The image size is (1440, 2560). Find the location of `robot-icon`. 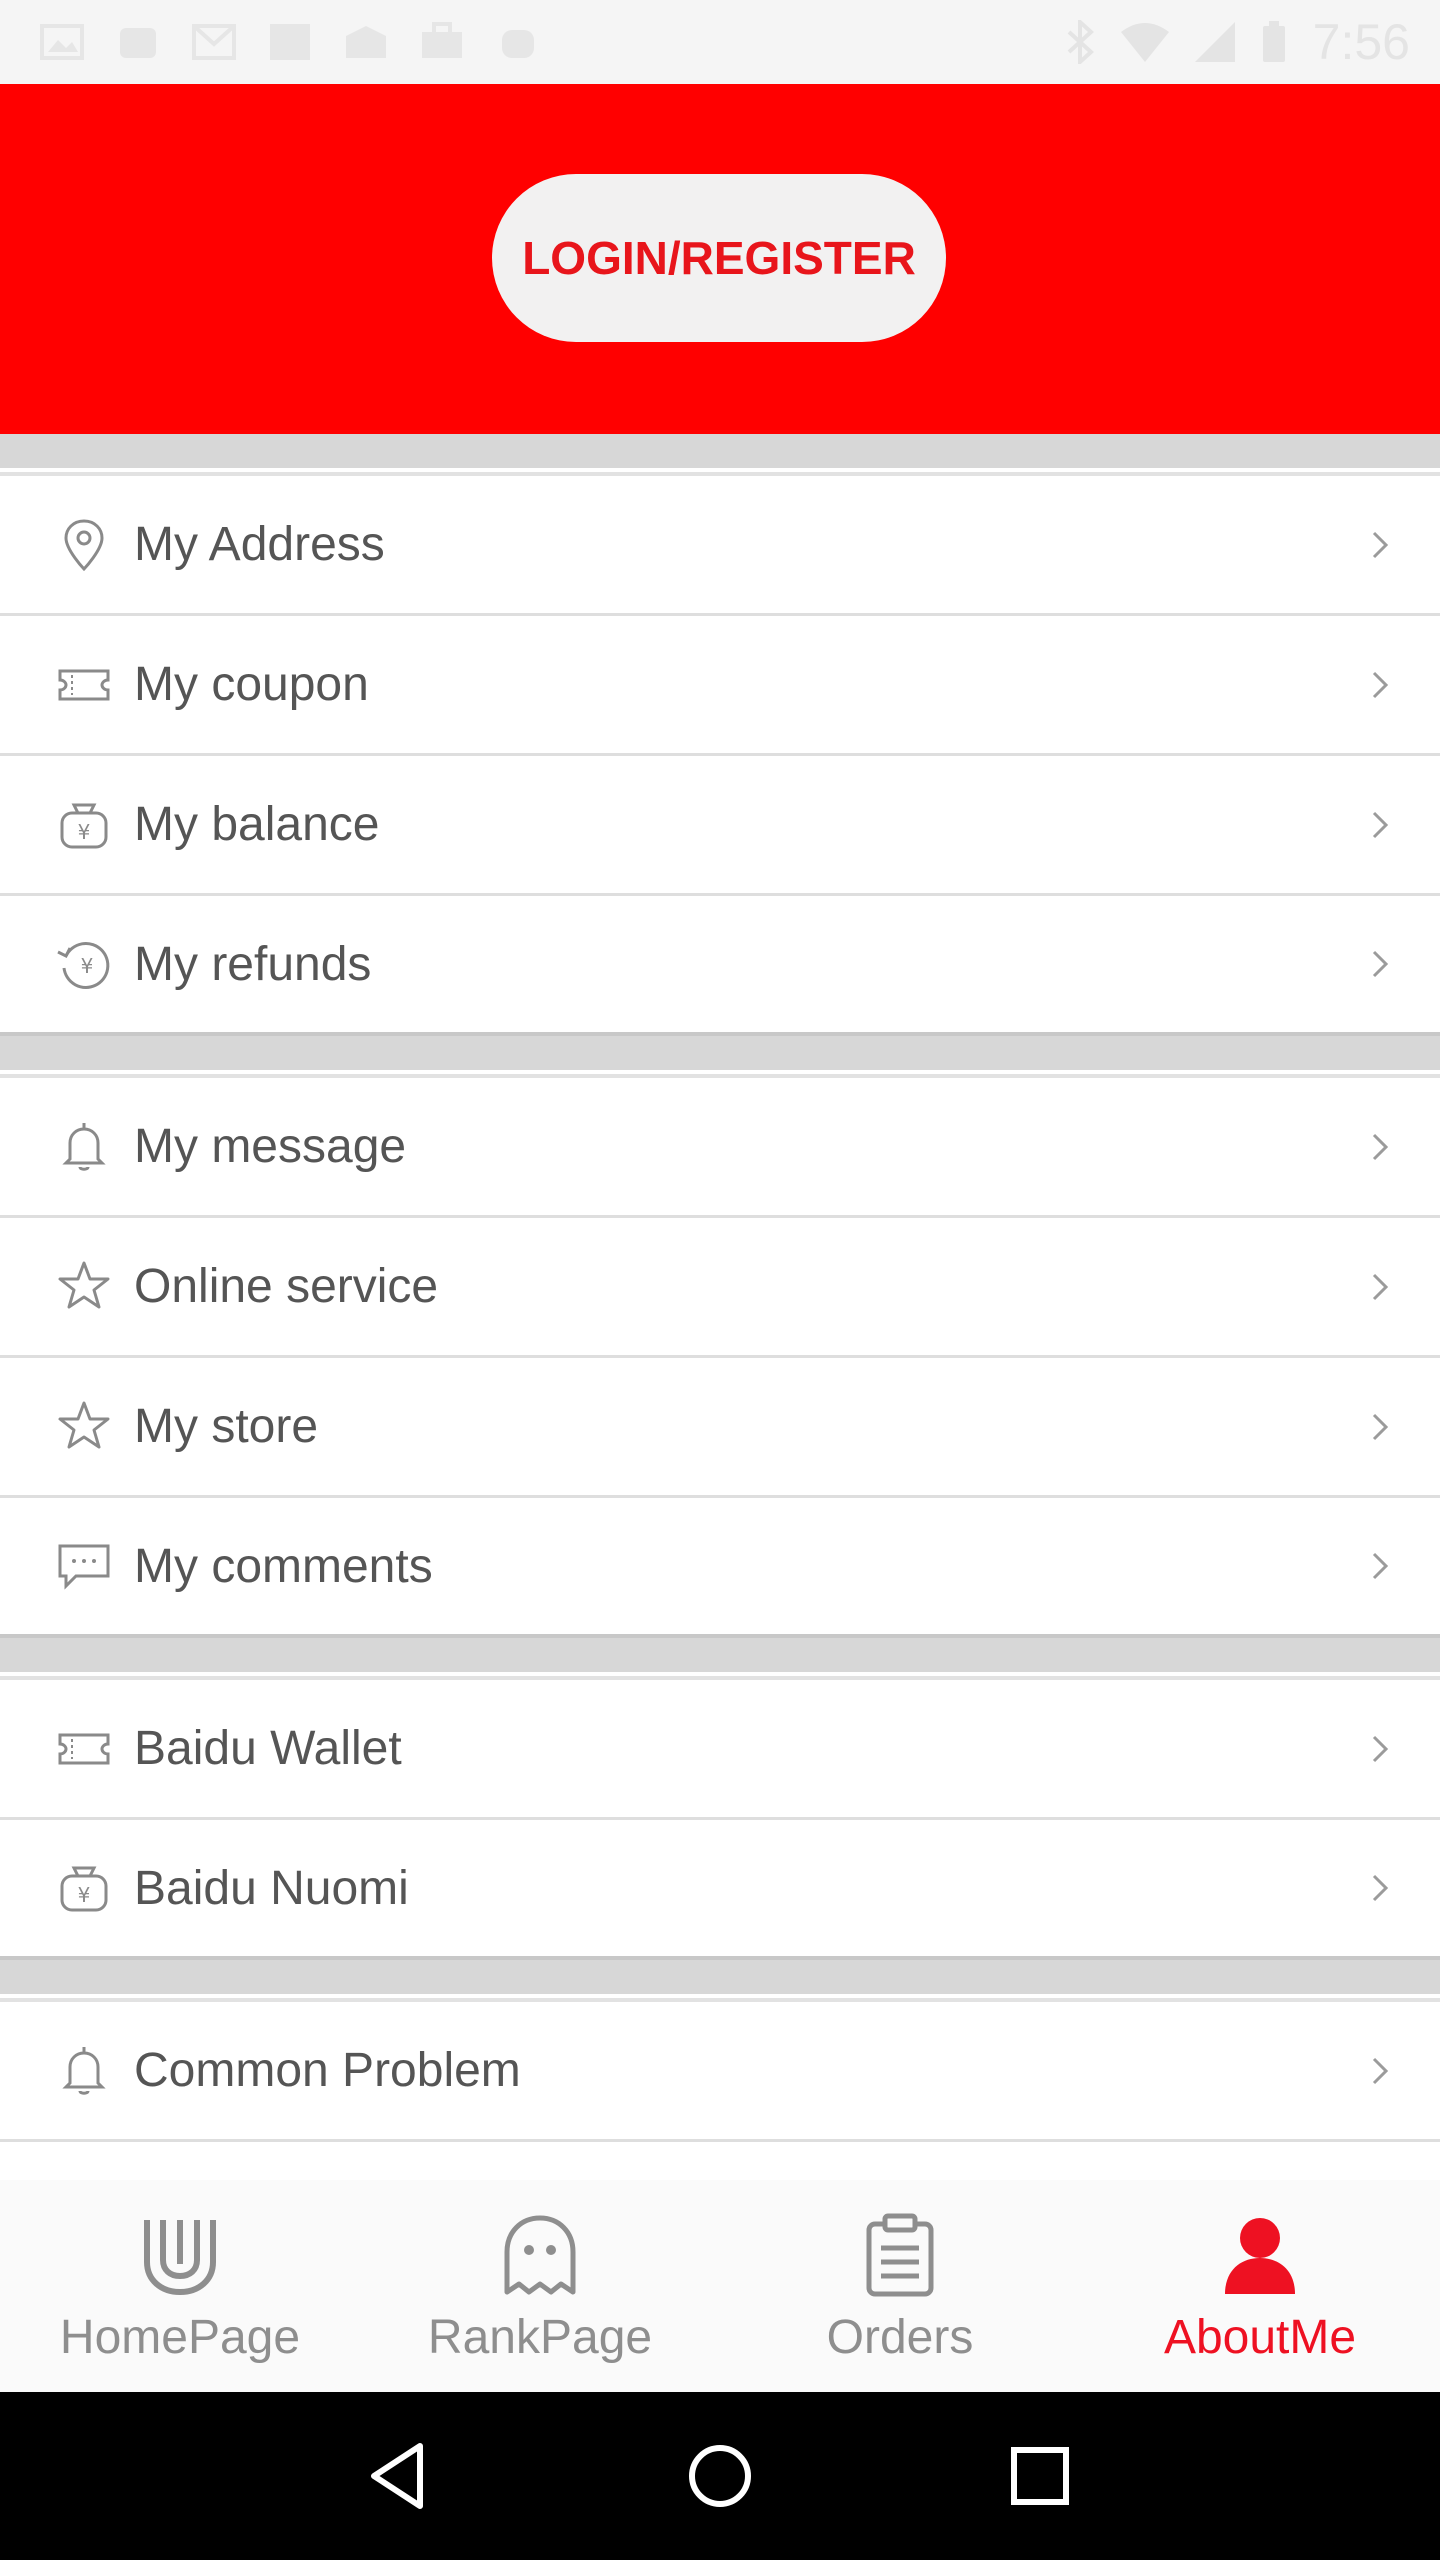

robot-icon is located at coordinates (518, 44).